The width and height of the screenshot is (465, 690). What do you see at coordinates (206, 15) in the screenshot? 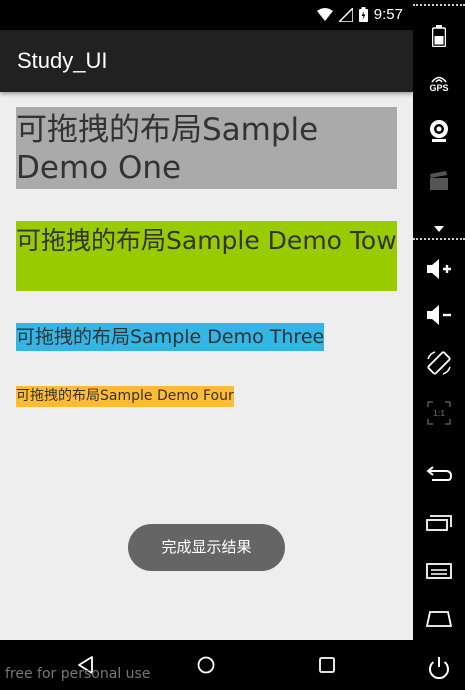
I see `status-bar: 9:57` at bounding box center [206, 15].